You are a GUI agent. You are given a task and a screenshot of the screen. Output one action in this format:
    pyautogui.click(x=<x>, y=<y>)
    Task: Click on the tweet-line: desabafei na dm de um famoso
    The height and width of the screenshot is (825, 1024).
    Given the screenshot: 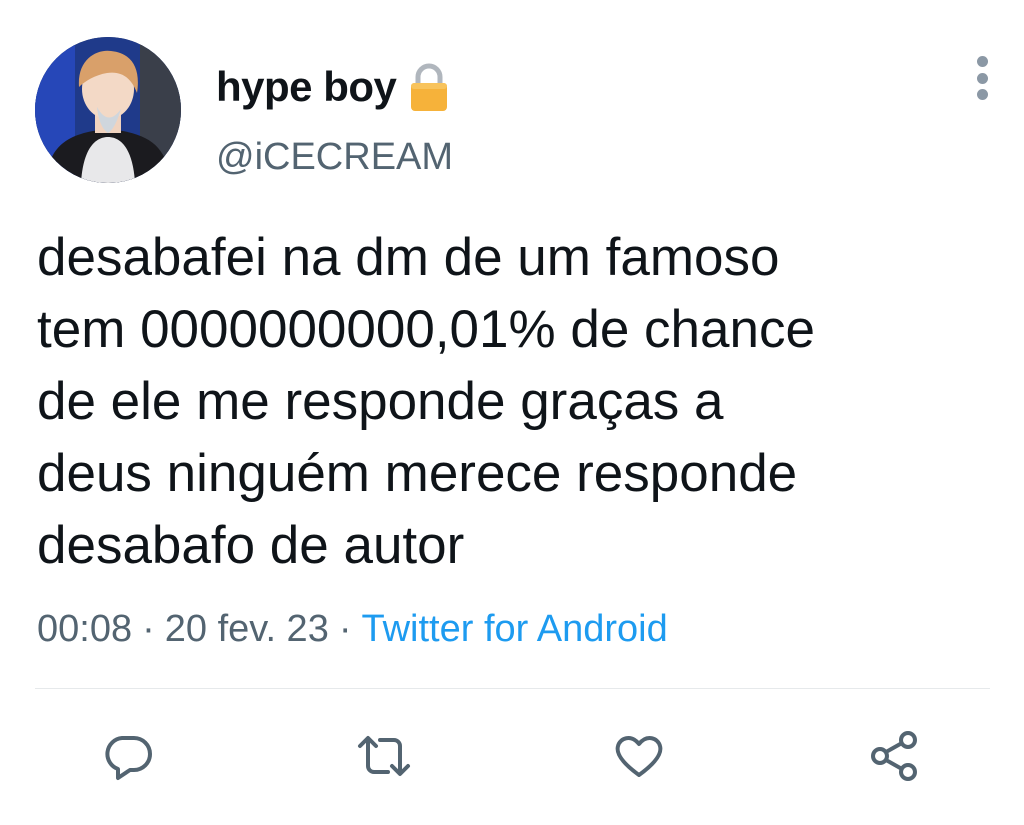 What is the action you would take?
    pyautogui.click(x=408, y=257)
    